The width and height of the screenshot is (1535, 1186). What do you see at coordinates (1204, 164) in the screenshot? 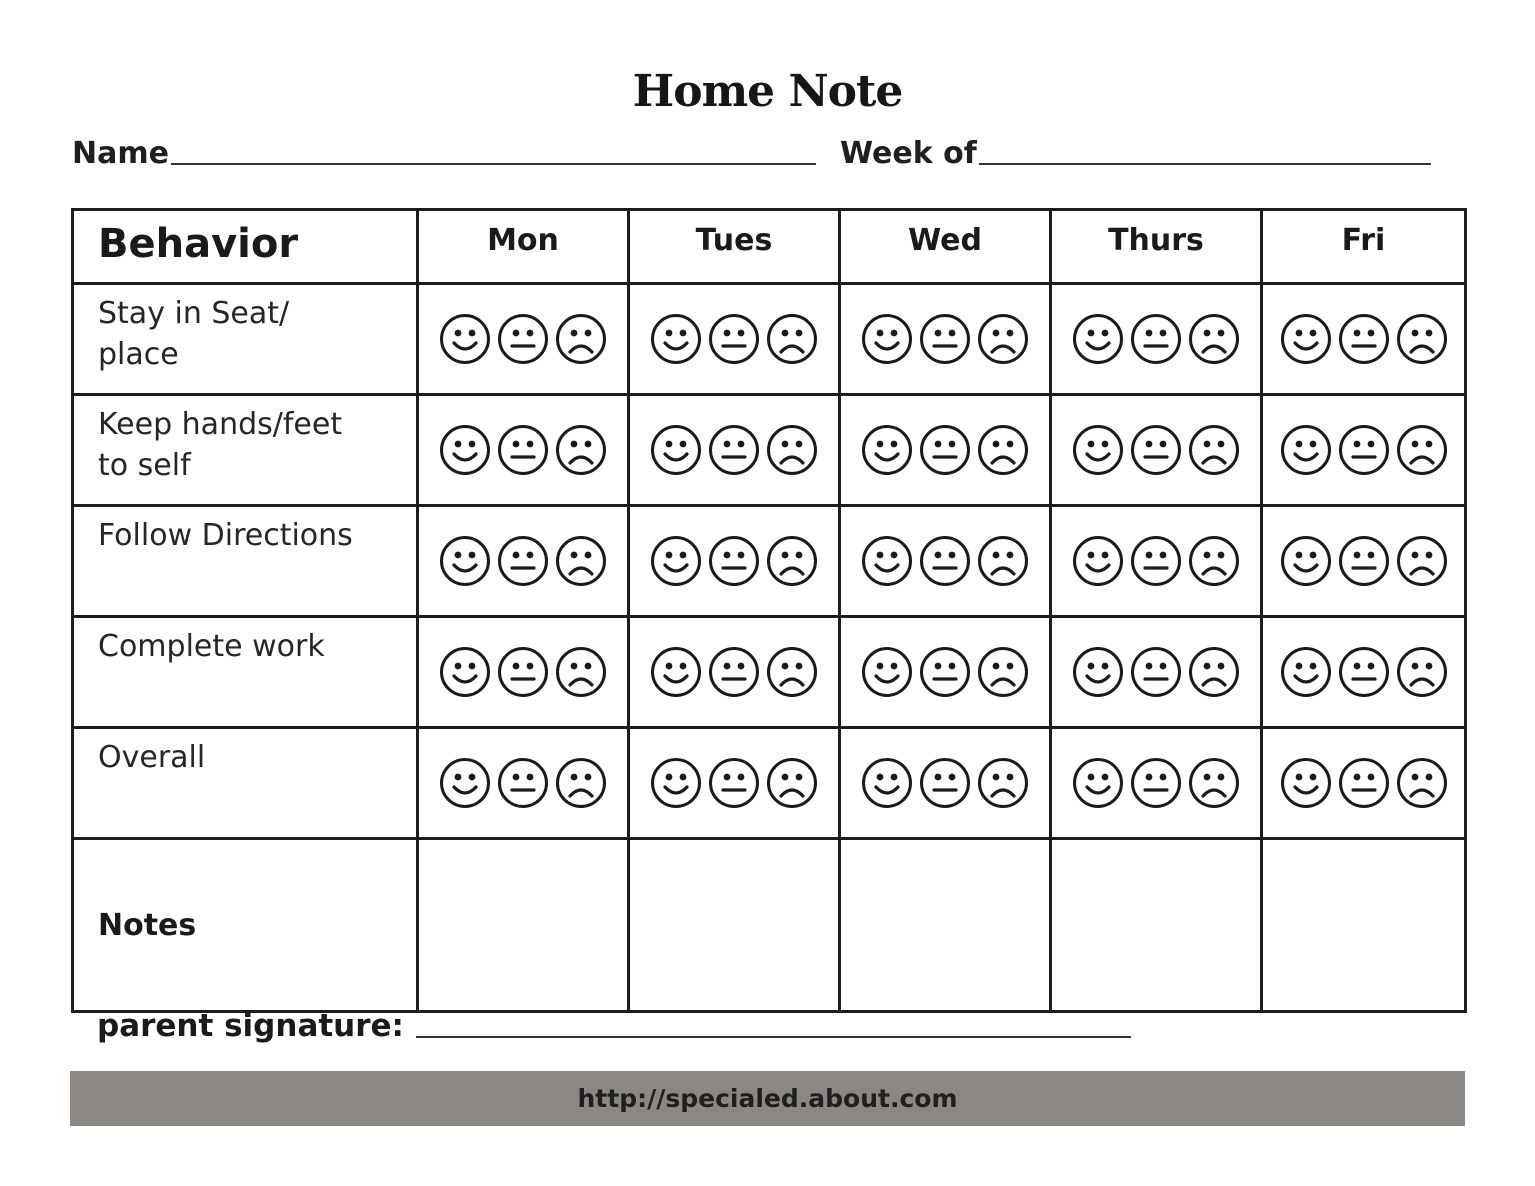
I see `week-of-blank-line` at bounding box center [1204, 164].